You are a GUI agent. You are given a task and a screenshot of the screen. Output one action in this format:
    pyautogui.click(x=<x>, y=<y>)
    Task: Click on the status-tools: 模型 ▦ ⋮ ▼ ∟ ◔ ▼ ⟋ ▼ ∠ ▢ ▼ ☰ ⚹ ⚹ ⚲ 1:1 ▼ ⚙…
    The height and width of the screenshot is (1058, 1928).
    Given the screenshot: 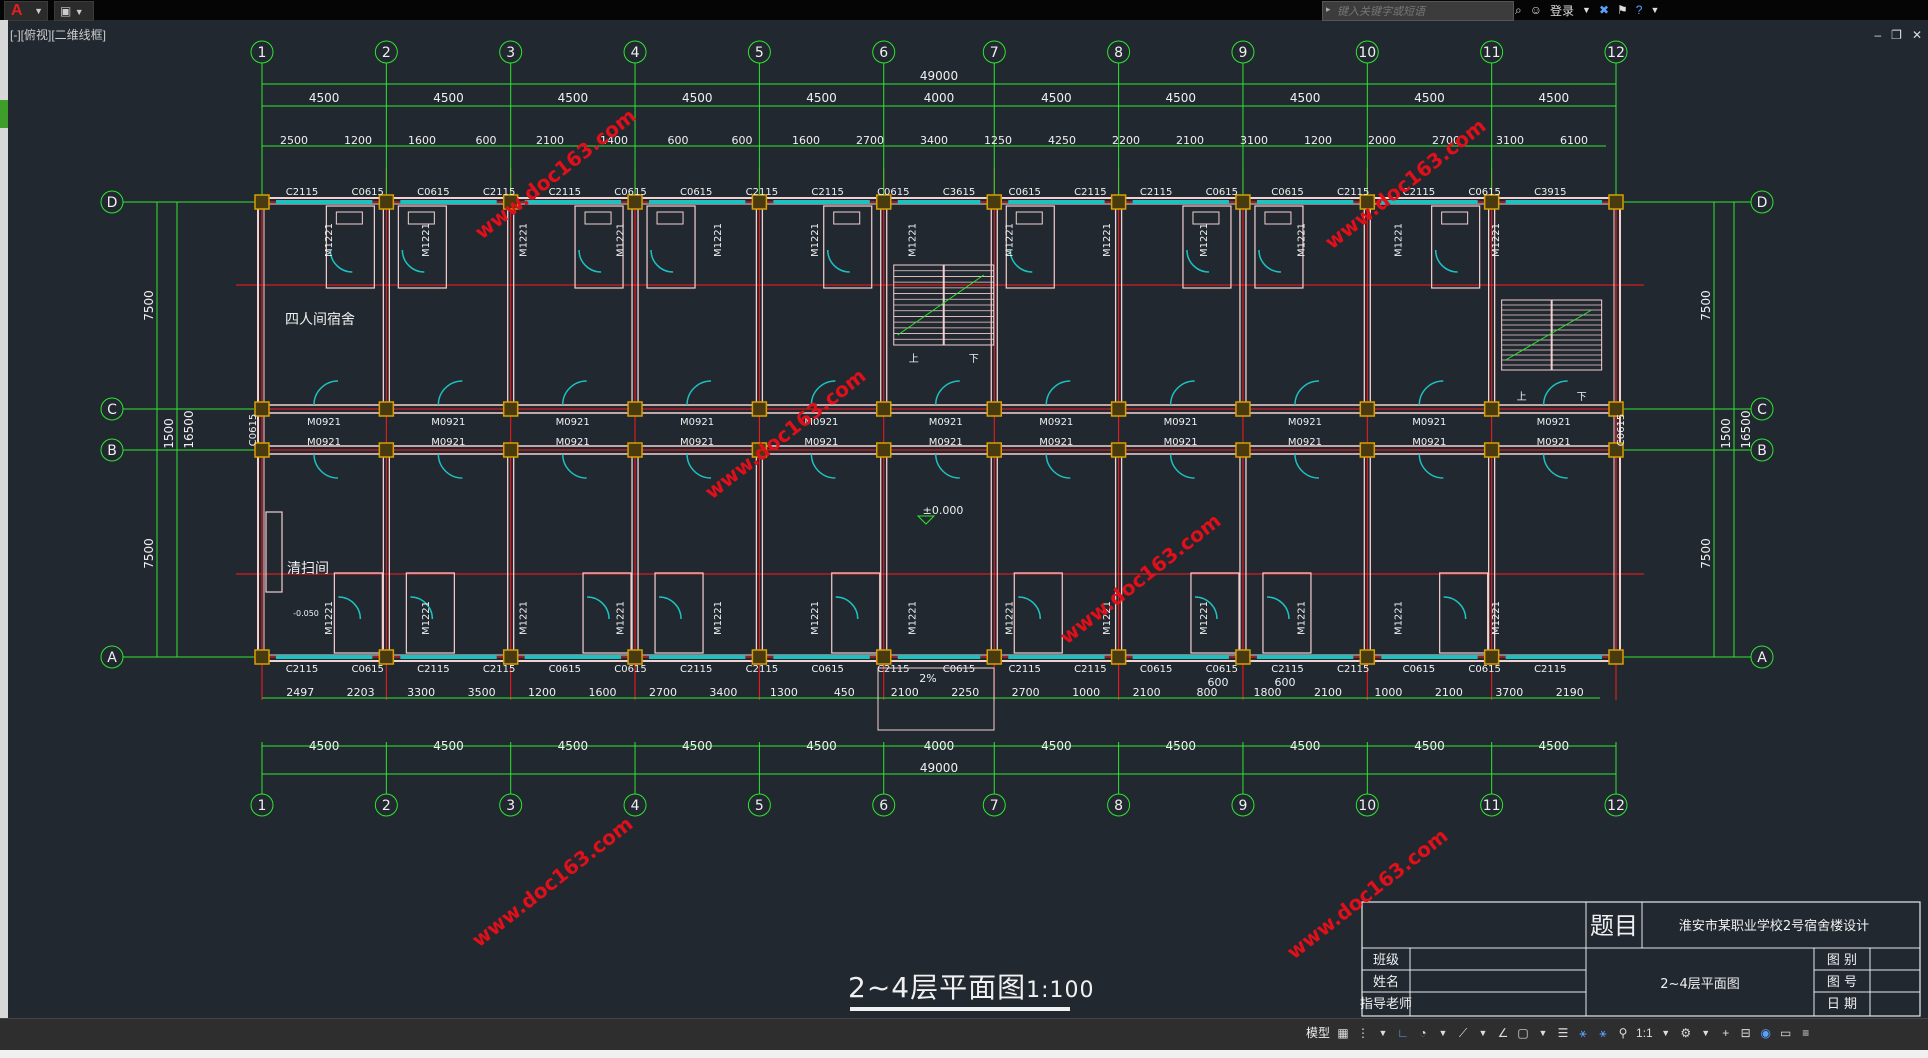 What is the action you would take?
    pyautogui.click(x=1559, y=1033)
    